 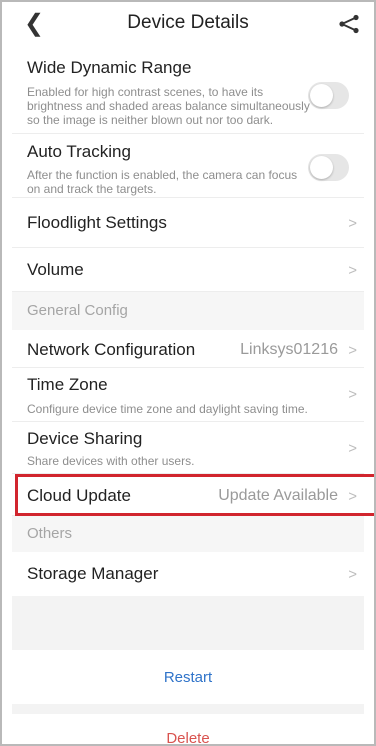 What do you see at coordinates (188, 223) in the screenshot?
I see `floodlight-settings-row: Floodlight Settings >` at bounding box center [188, 223].